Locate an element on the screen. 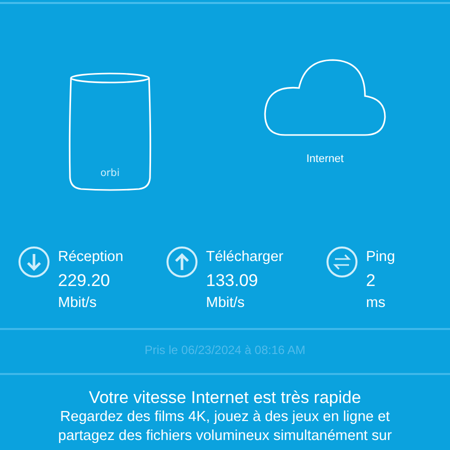 This screenshot has height=450, width=450. stat-label: Réception is located at coordinates (91, 257).